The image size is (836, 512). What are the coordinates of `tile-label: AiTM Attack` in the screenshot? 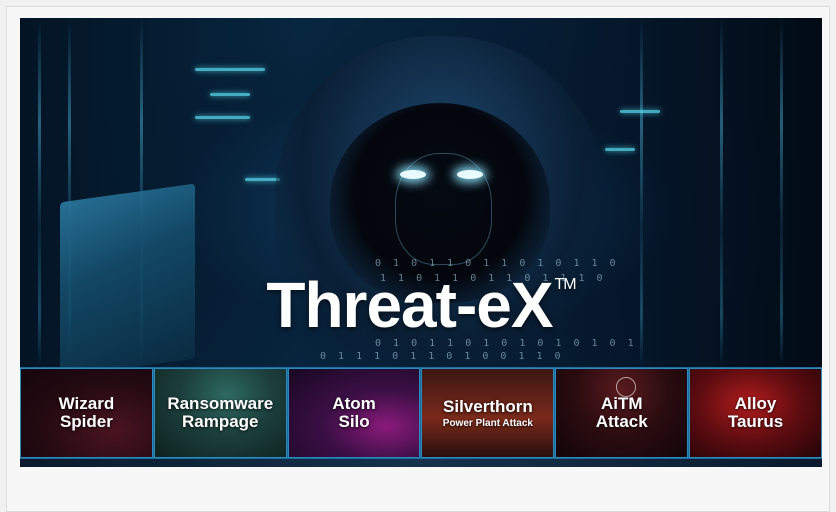 It's located at (621, 412).